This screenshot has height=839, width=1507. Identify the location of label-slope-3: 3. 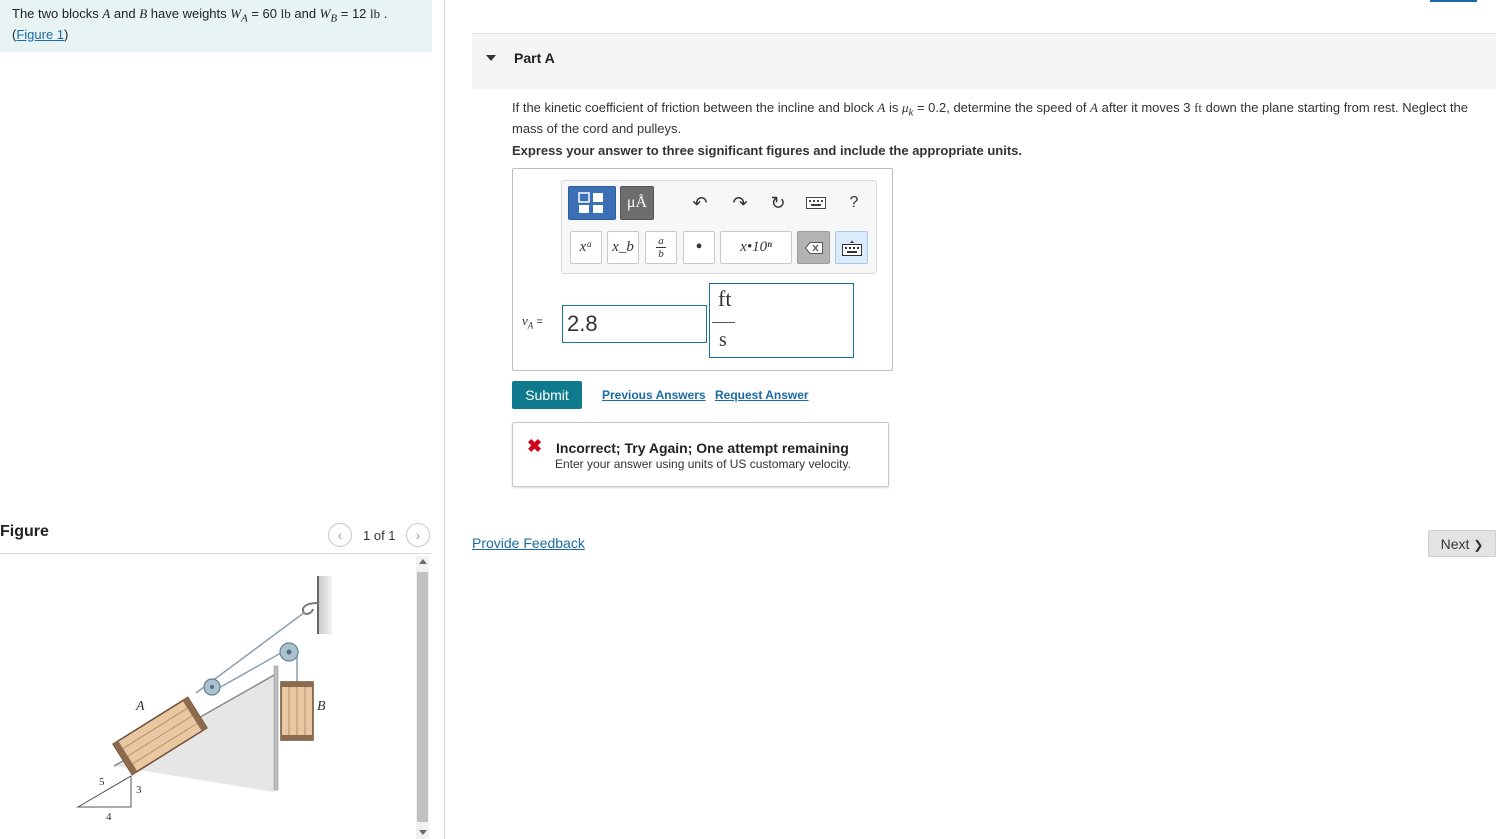
(139, 790).